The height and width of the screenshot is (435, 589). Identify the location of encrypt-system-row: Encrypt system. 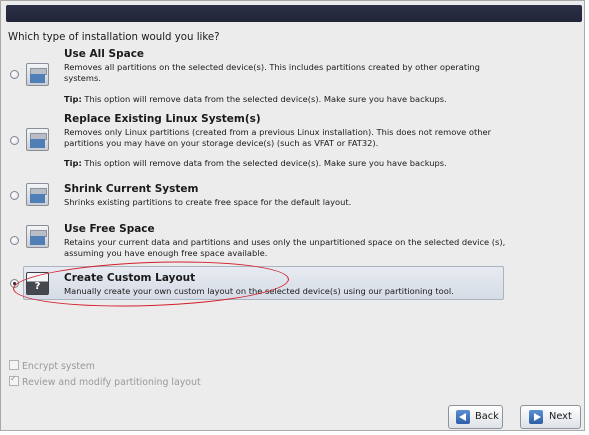
(52, 366).